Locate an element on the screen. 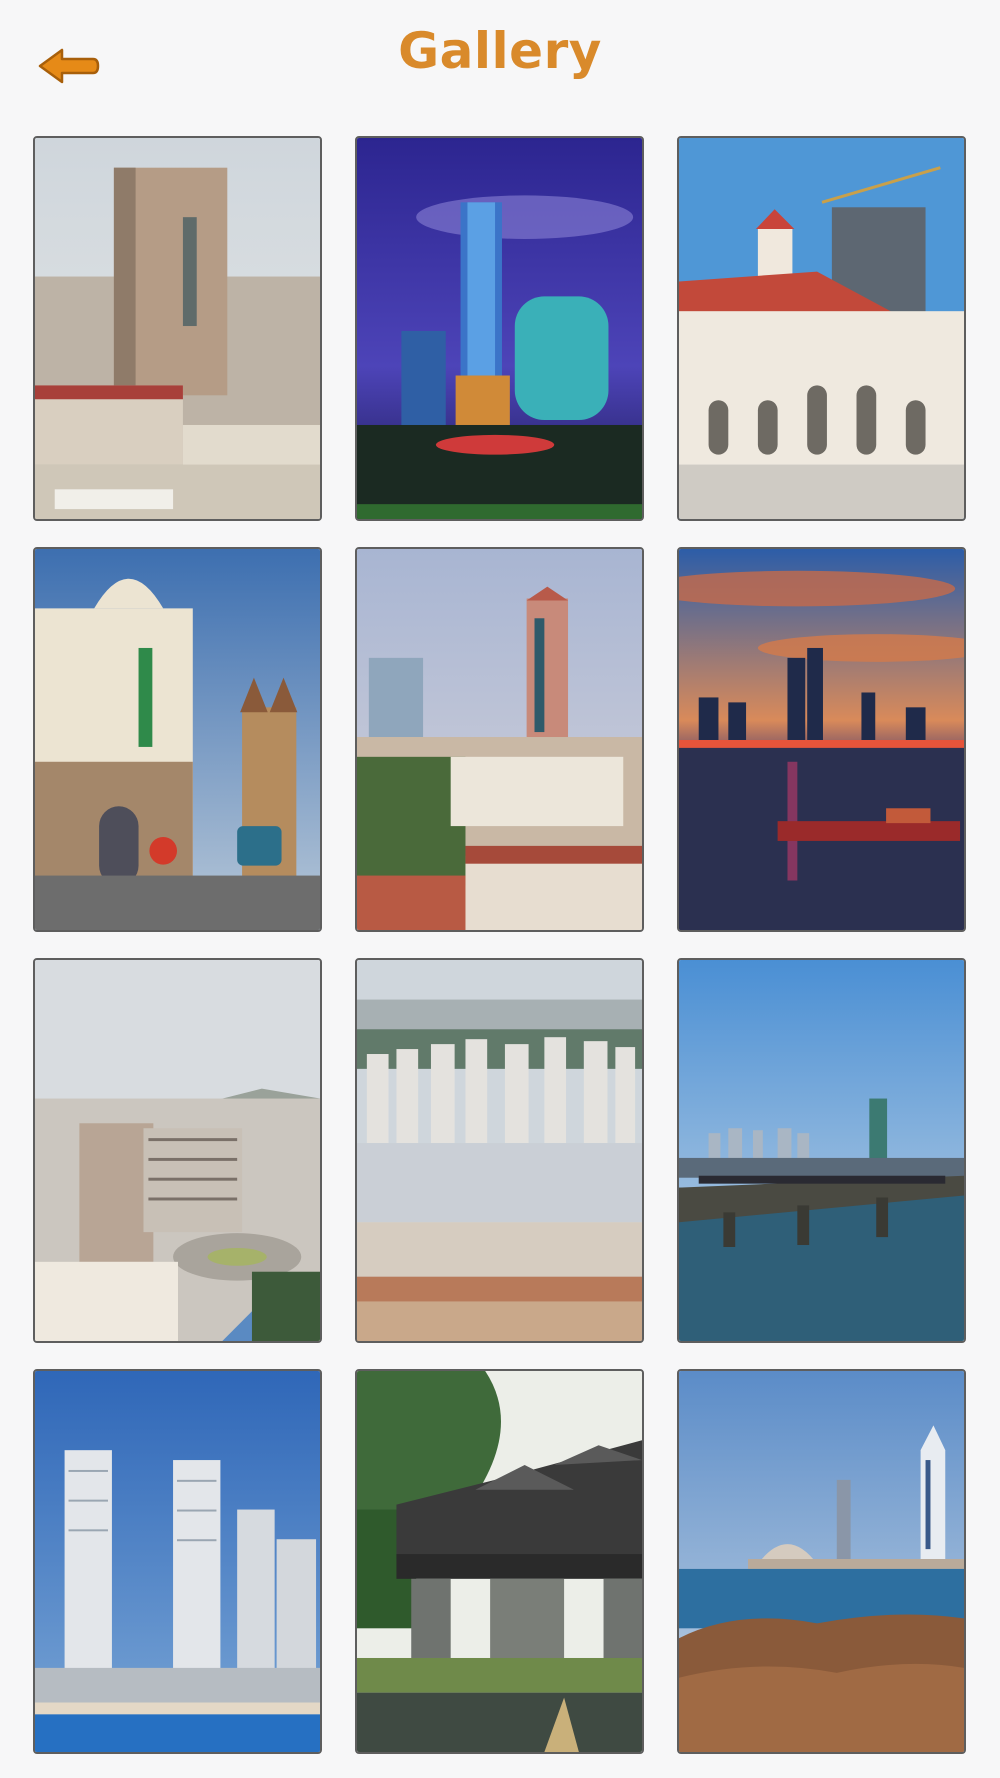 This screenshot has height=1778, width=1000. photo-rocky-shore is located at coordinates (821, 1561).